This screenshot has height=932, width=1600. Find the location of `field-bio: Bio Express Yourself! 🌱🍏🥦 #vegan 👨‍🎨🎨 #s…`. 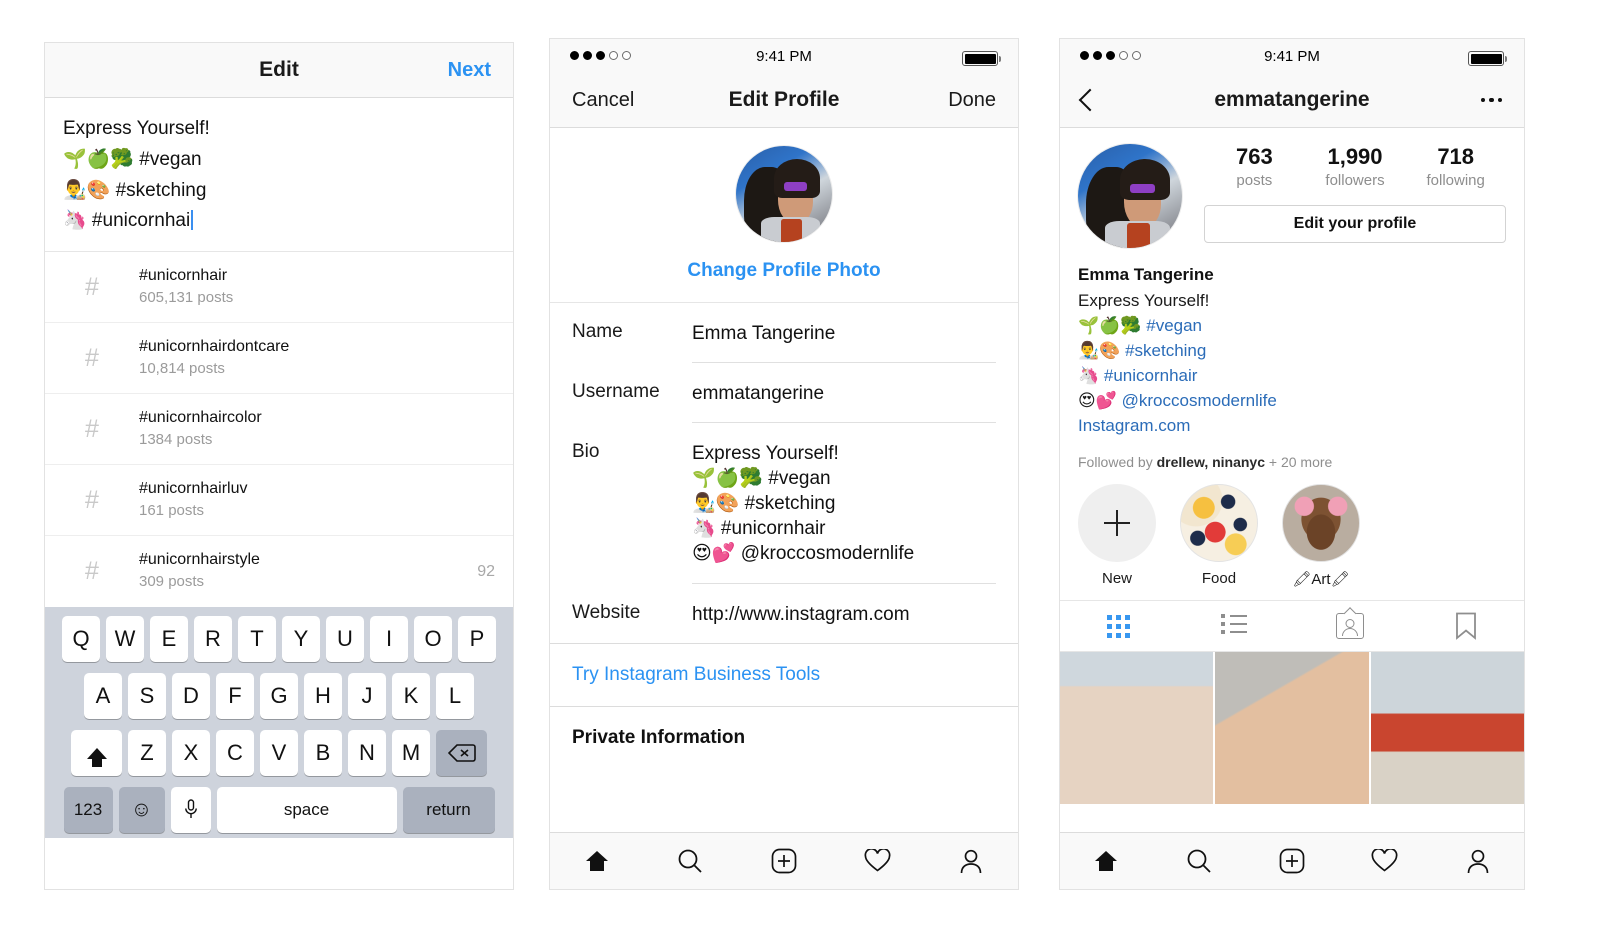

field-bio: Bio Express Yourself! 🌱🍏🥦 #vegan 👨‍🎨🎨 #s… is located at coordinates (784, 503).